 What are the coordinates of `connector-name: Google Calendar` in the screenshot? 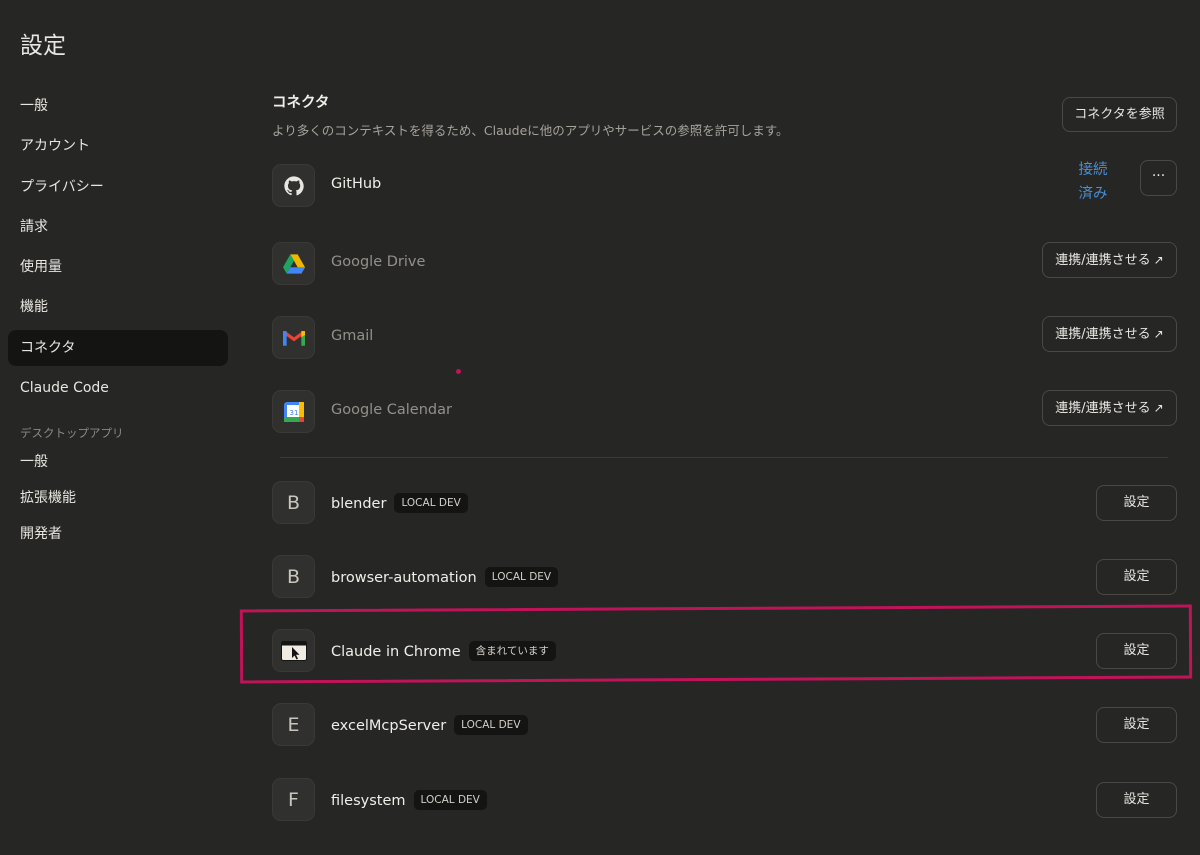 It's located at (391, 410).